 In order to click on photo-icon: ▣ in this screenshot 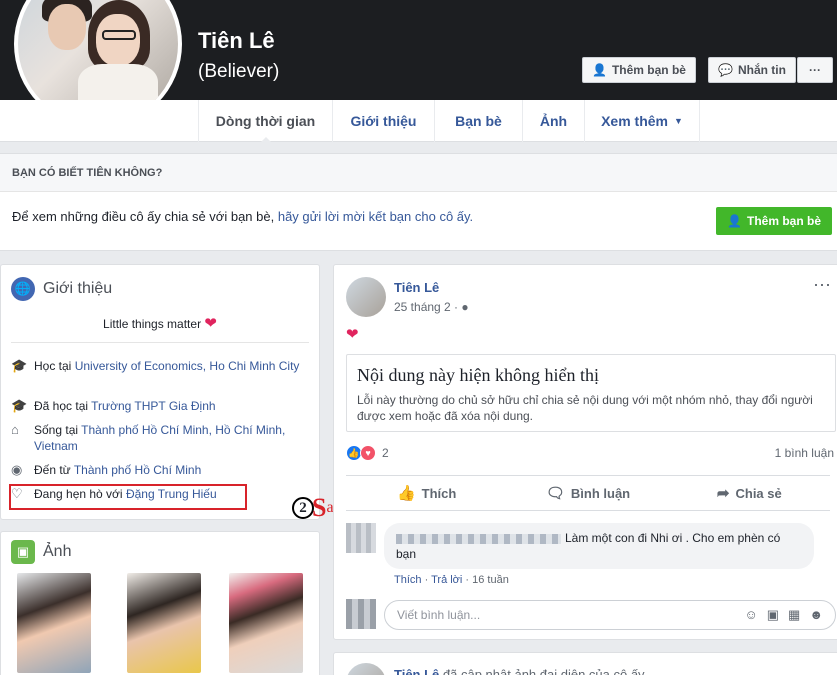, I will do `click(23, 552)`.